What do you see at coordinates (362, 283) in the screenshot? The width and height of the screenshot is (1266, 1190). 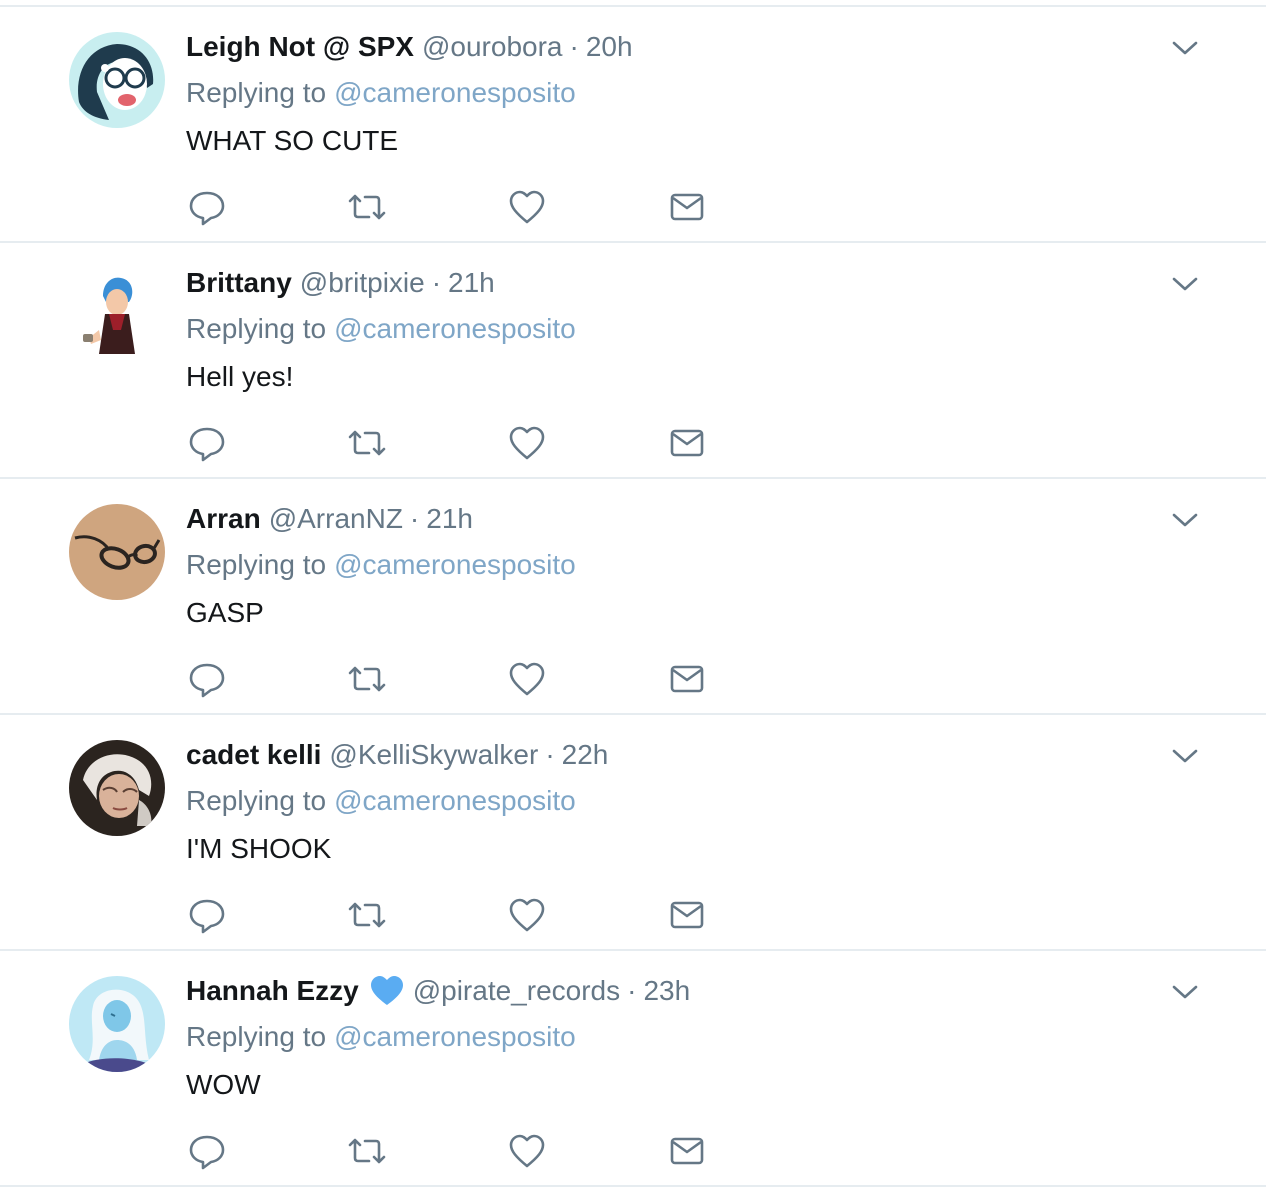 I see `user-handle: @britpixie` at bounding box center [362, 283].